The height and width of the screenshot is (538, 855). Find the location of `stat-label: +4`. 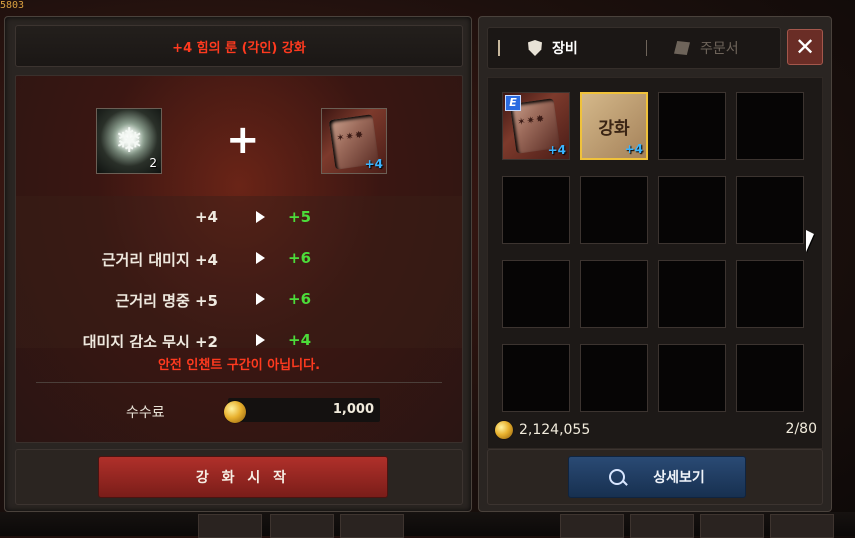

stat-label: +4 is located at coordinates (206, 217).